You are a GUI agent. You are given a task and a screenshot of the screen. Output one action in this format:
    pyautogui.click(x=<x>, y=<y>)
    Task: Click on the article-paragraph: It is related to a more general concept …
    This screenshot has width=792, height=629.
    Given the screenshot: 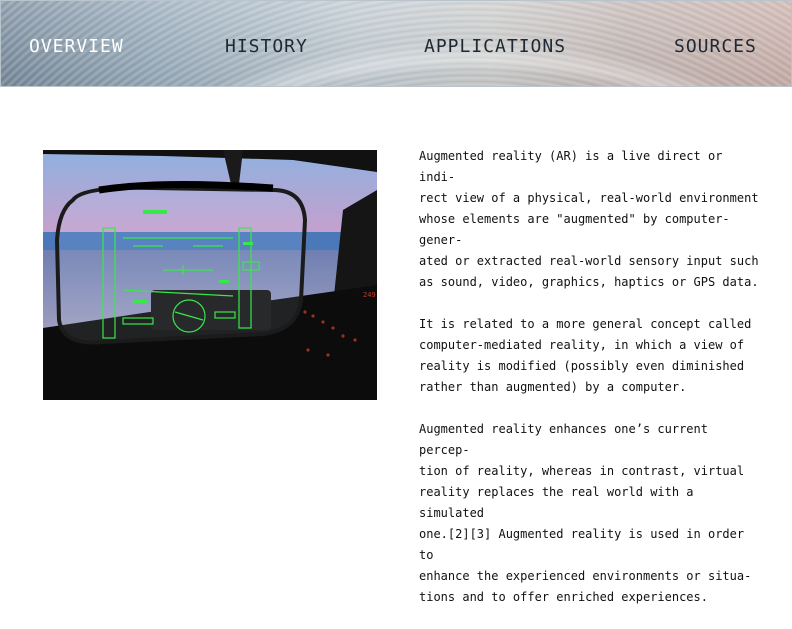 What is the action you would take?
    pyautogui.click(x=585, y=355)
    